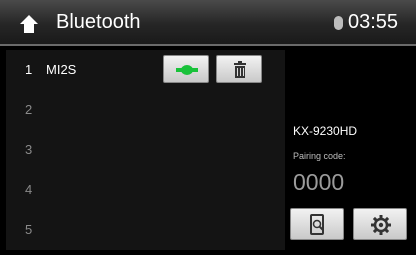 The height and width of the screenshot is (255, 416). What do you see at coordinates (319, 182) in the screenshot?
I see `pairing-code: 0000` at bounding box center [319, 182].